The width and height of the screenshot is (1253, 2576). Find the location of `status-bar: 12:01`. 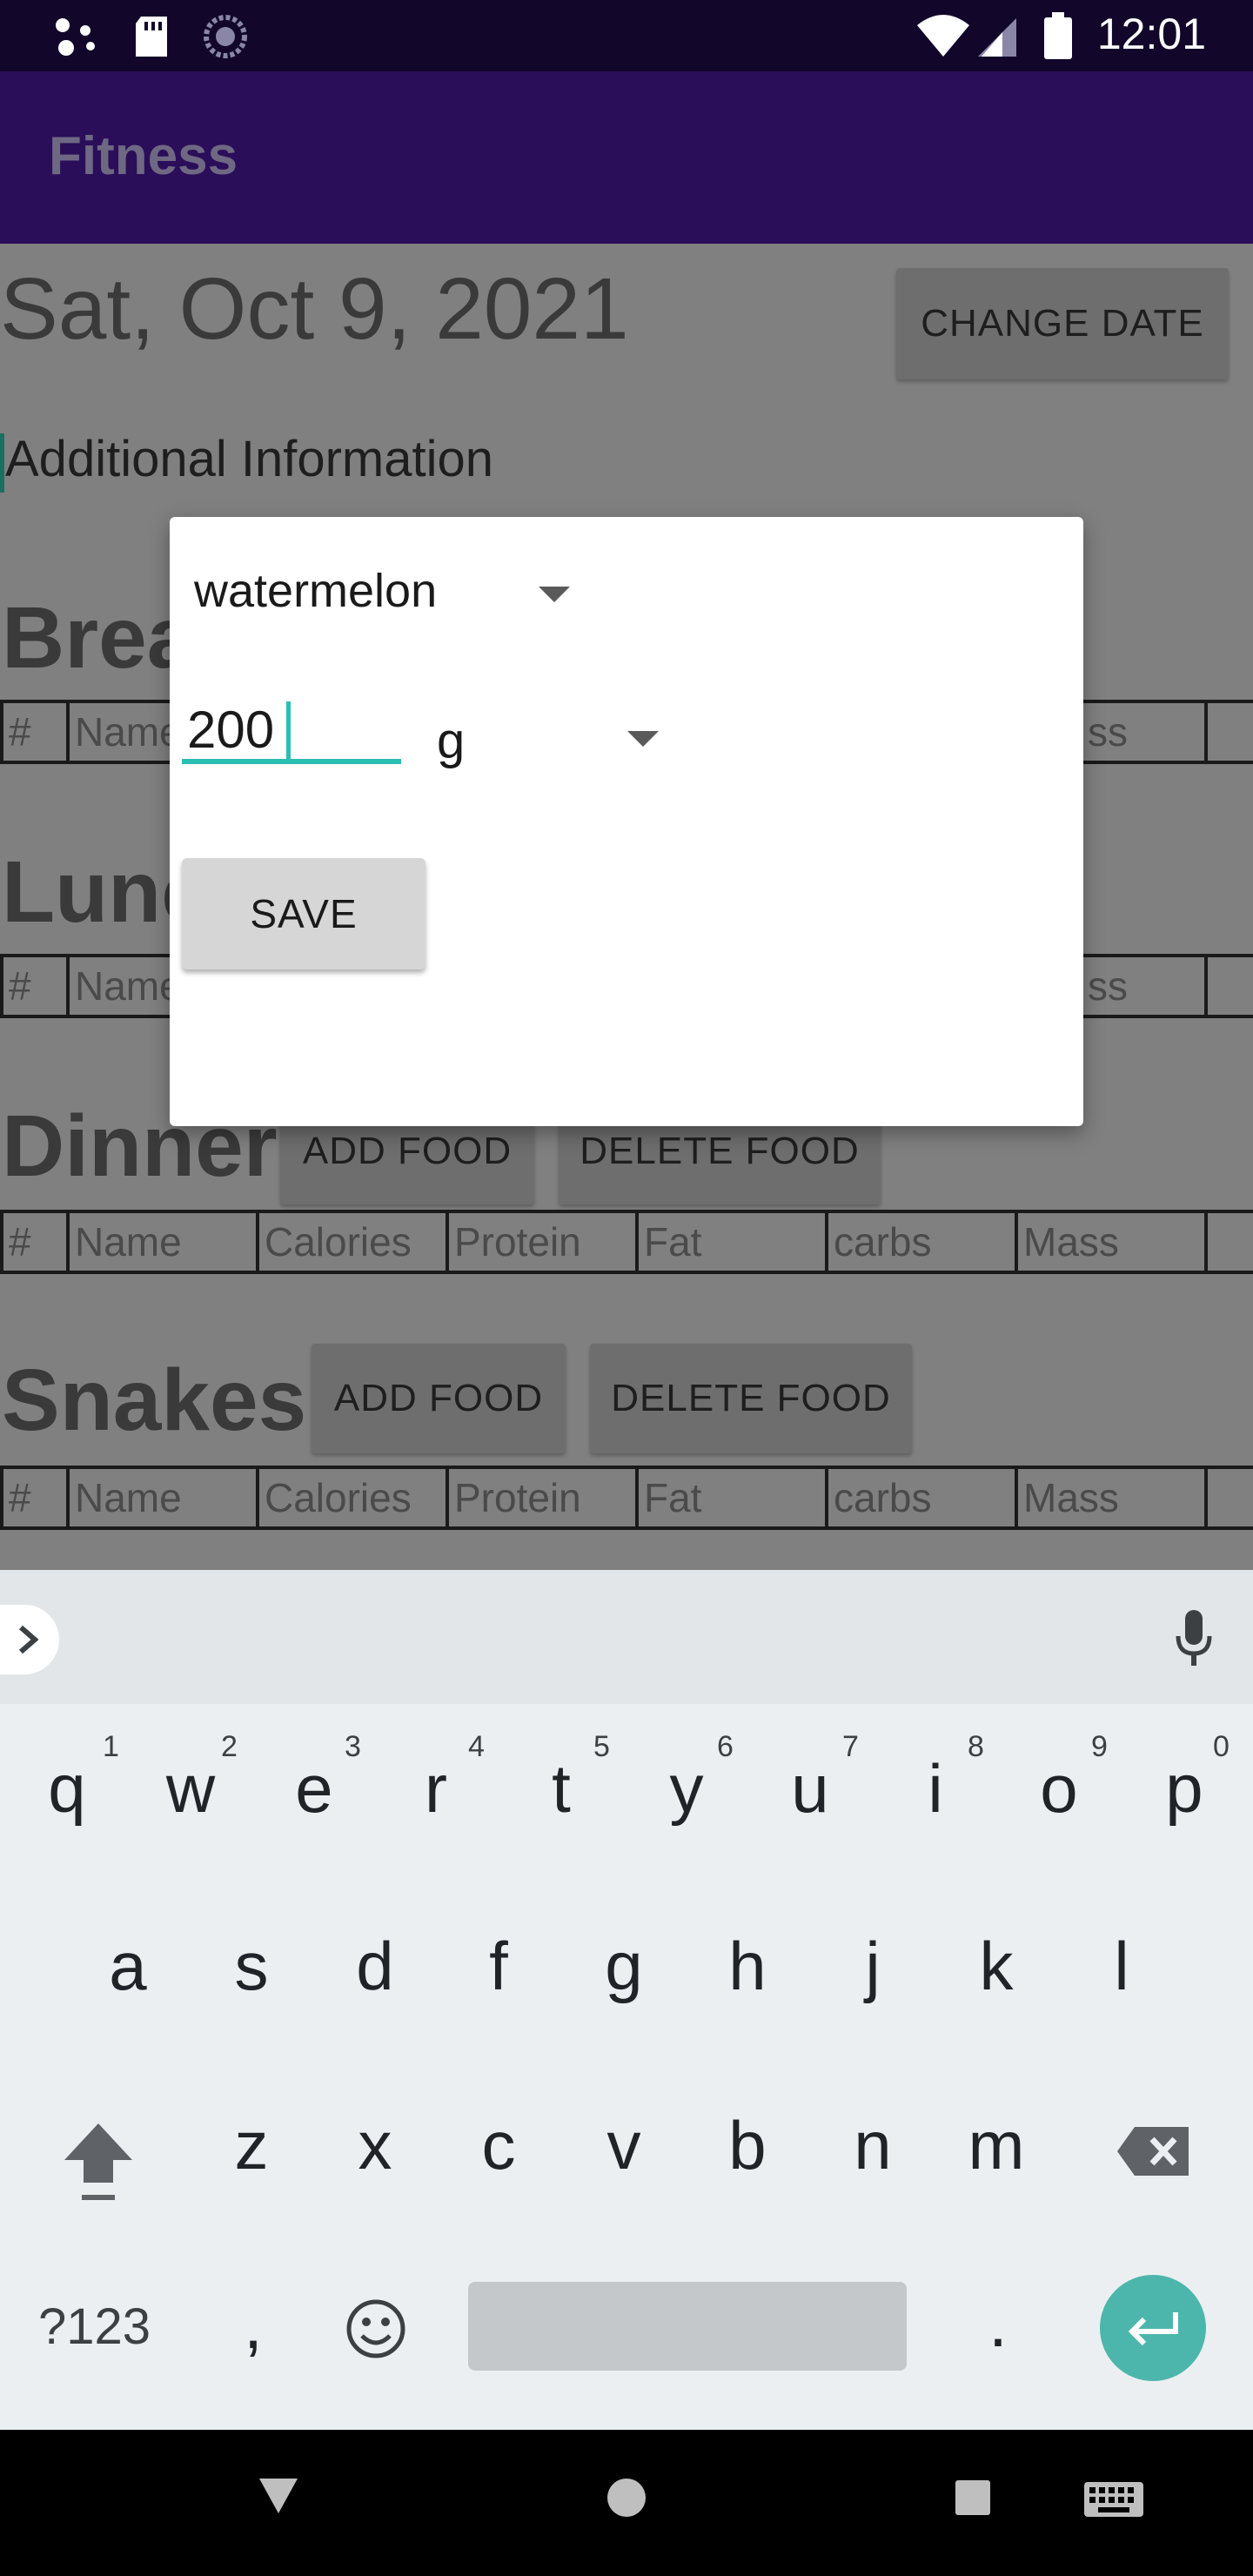

status-bar: 12:01 is located at coordinates (626, 35).